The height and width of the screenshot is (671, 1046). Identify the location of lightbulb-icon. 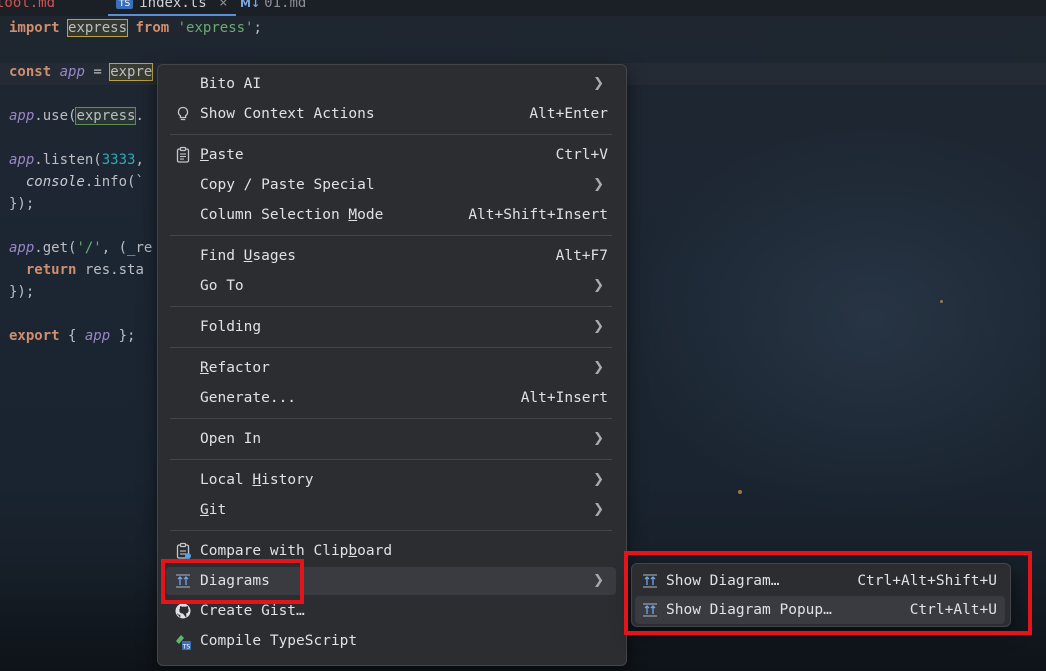
(183, 113).